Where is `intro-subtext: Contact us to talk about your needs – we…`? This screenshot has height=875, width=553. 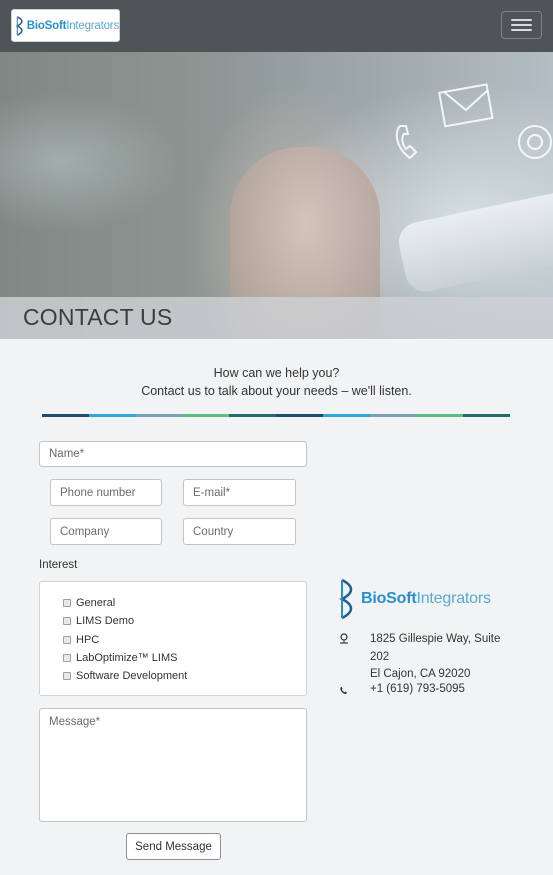 intro-subtext: Contact us to talk about your needs – we… is located at coordinates (276, 391).